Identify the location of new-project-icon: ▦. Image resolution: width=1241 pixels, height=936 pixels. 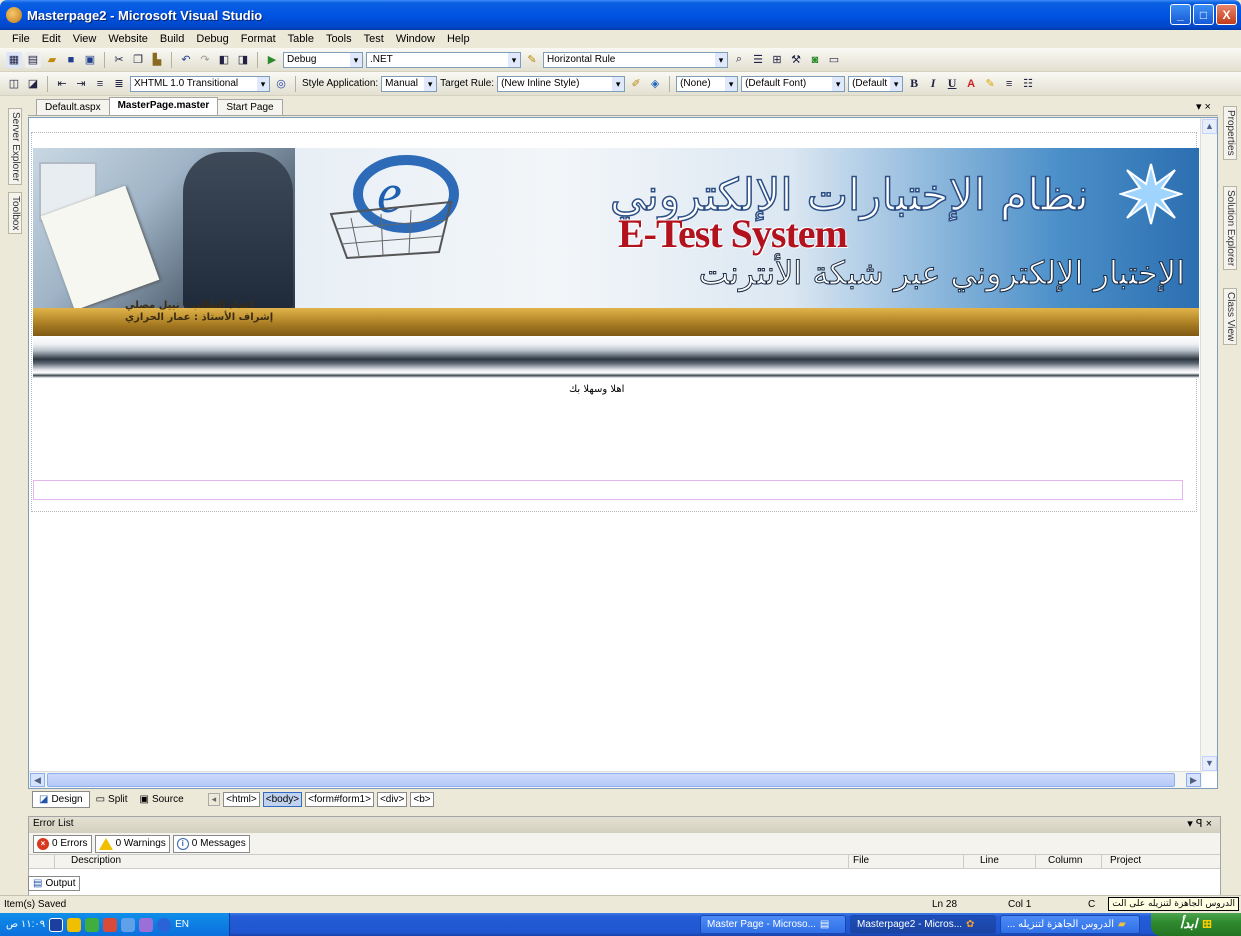
(14, 59).